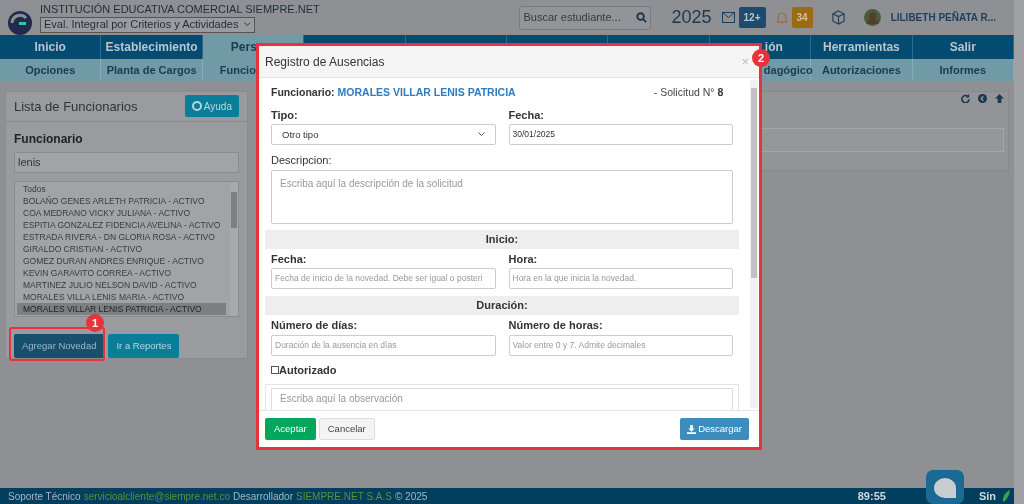 This screenshot has width=1024, height=504. What do you see at coordinates (620, 345) in the screenshot?
I see `hours-field: Valor entre 0 y 7. Admite decimales` at bounding box center [620, 345].